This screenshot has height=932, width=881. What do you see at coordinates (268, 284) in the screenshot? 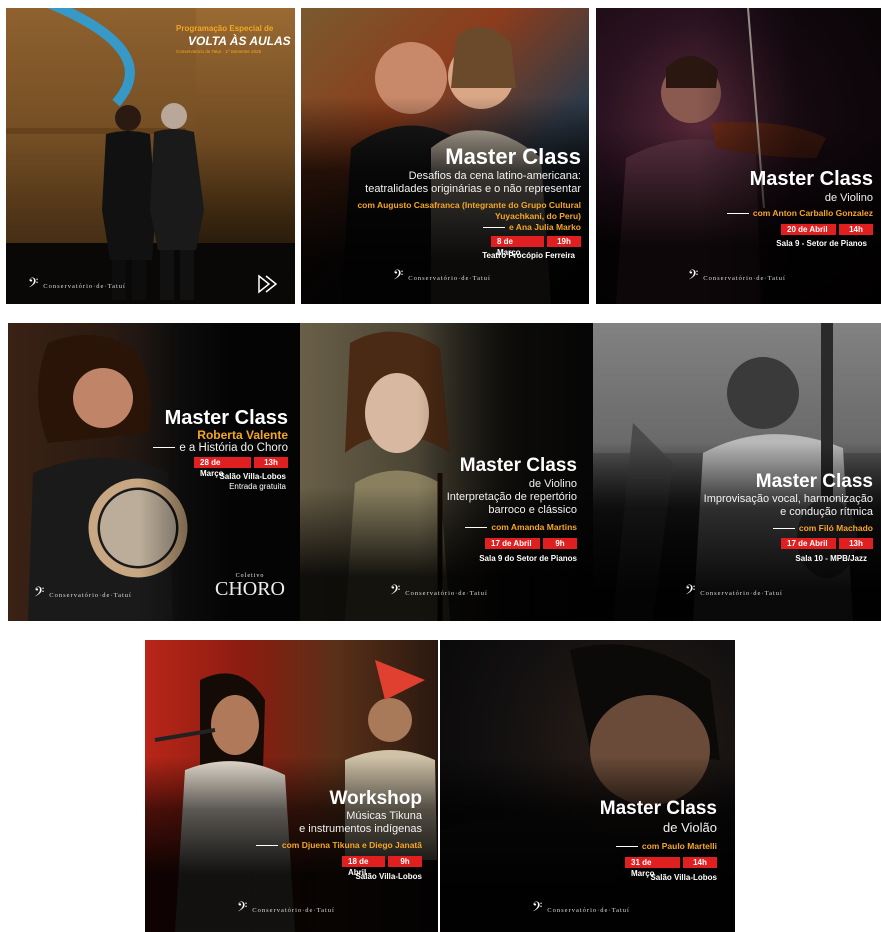
I see `play-forward-icon` at bounding box center [268, 284].